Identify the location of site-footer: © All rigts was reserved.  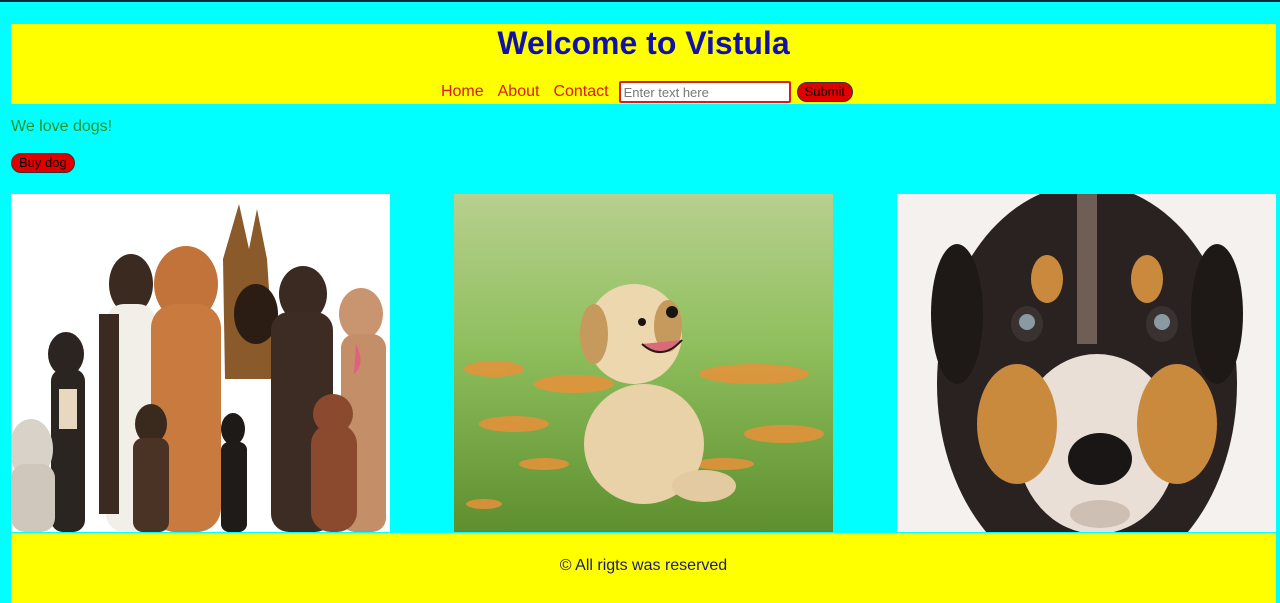
(643, 568).